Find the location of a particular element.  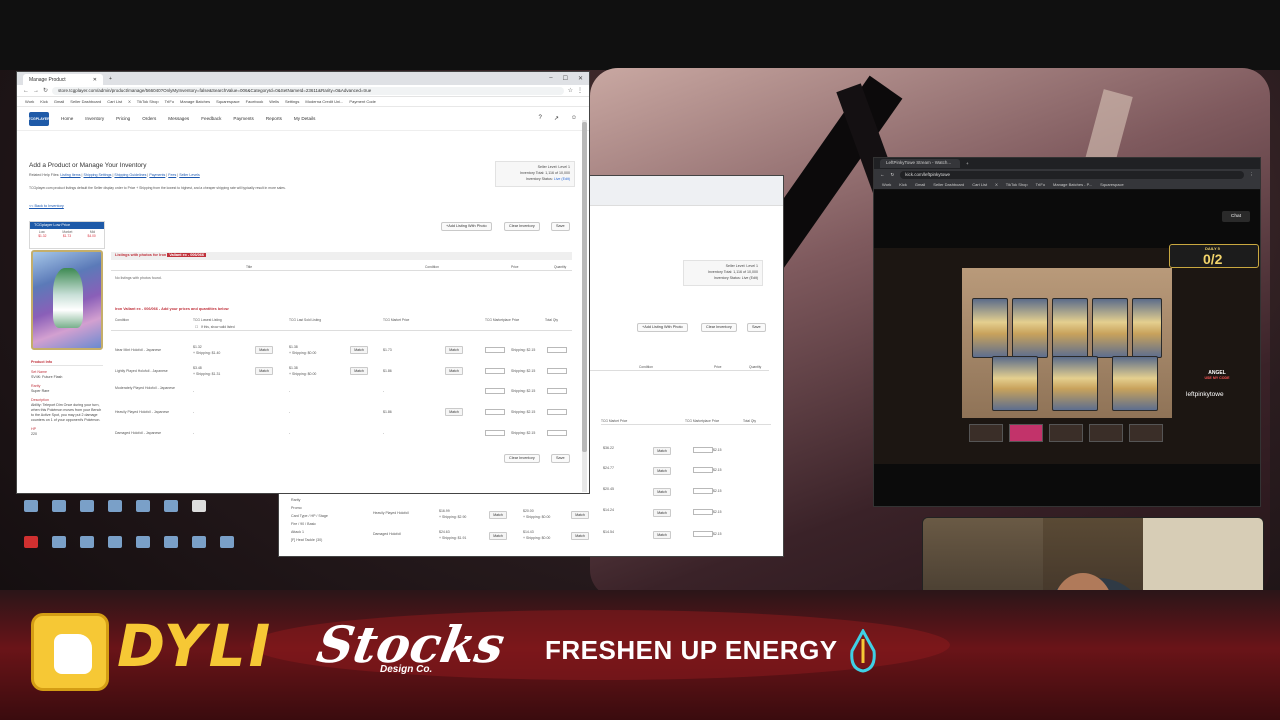

tcgplayer-logo: TCGPLAYER is located at coordinates (39, 118).